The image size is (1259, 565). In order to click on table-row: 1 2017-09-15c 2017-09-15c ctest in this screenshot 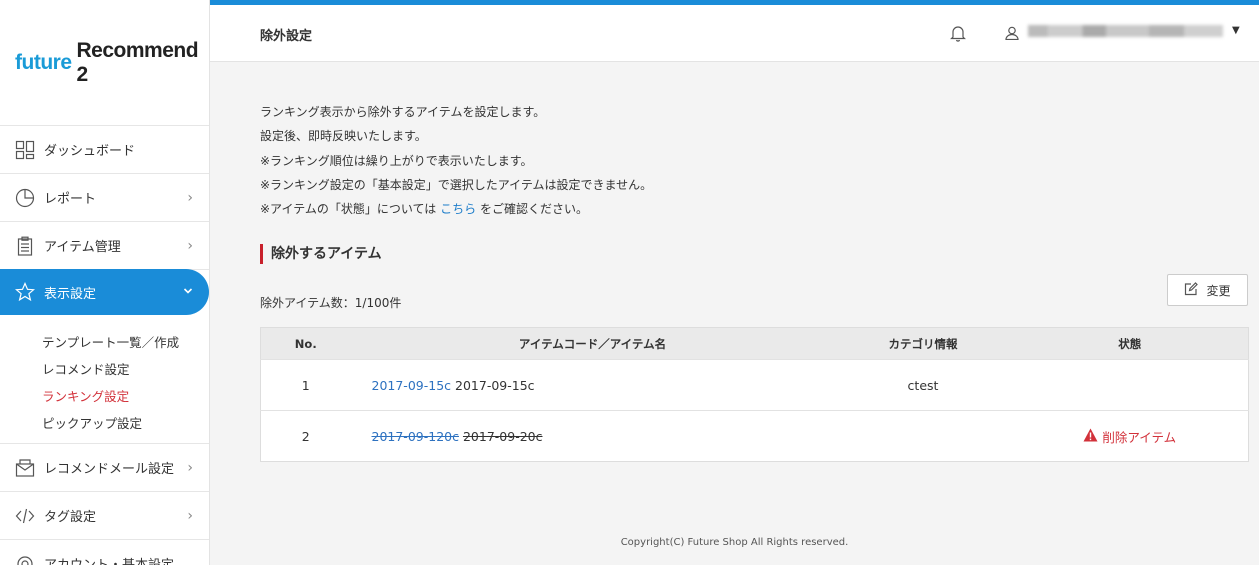, I will do `click(754, 385)`.